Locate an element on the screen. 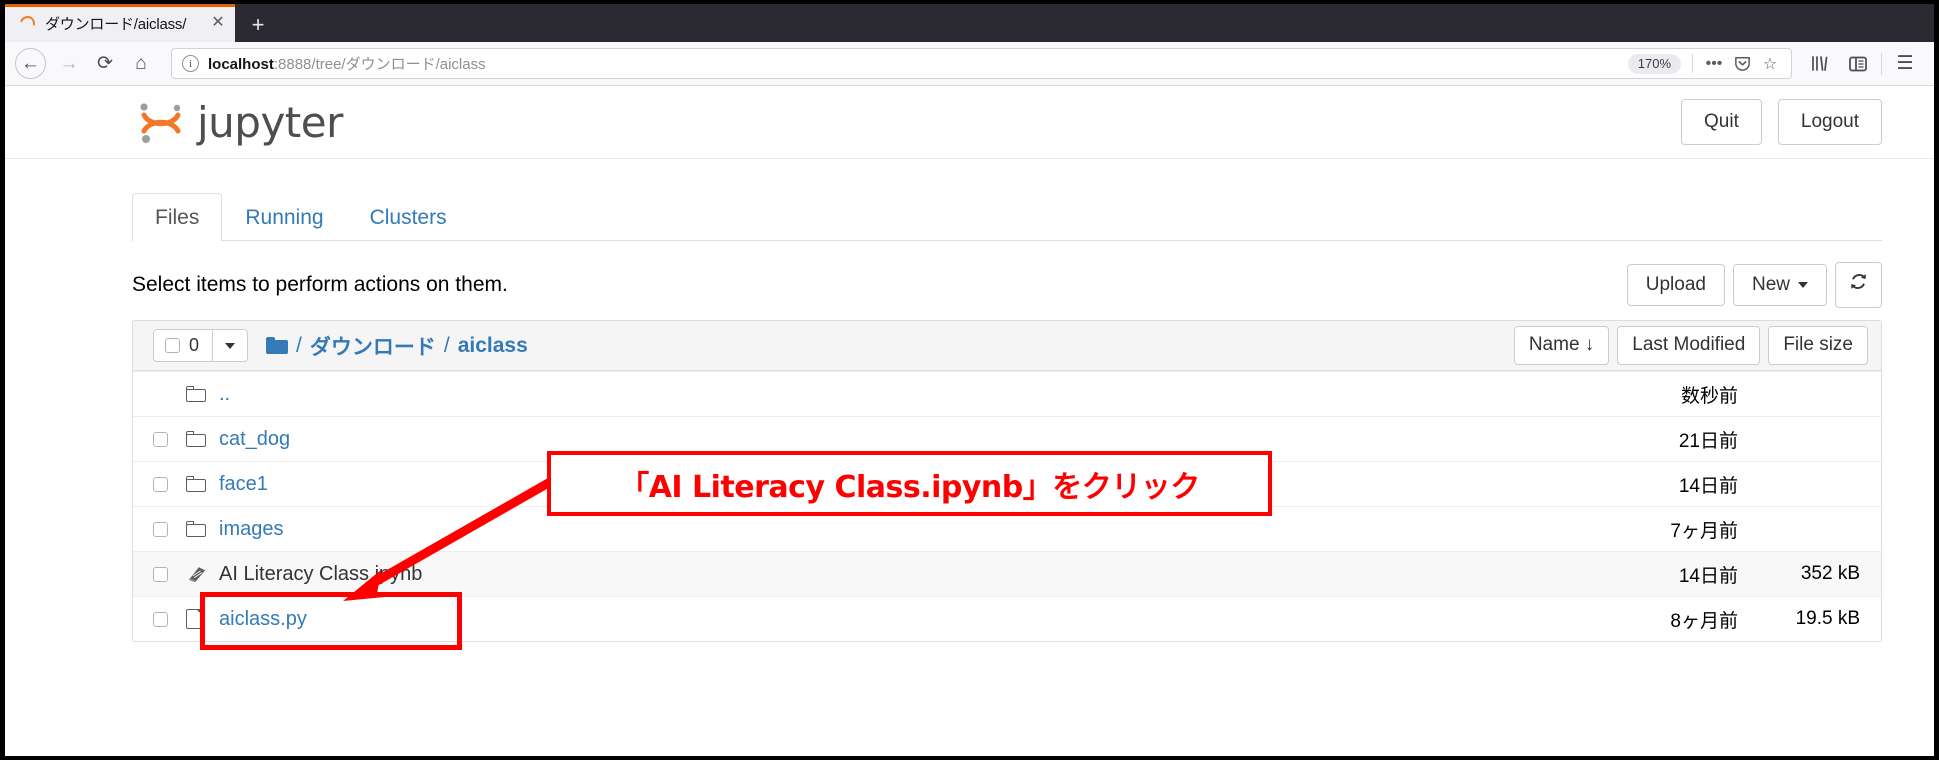 This screenshot has height=760, width=1939. breadcrumb-item-aiclass: aiclass is located at coordinates (493, 346).